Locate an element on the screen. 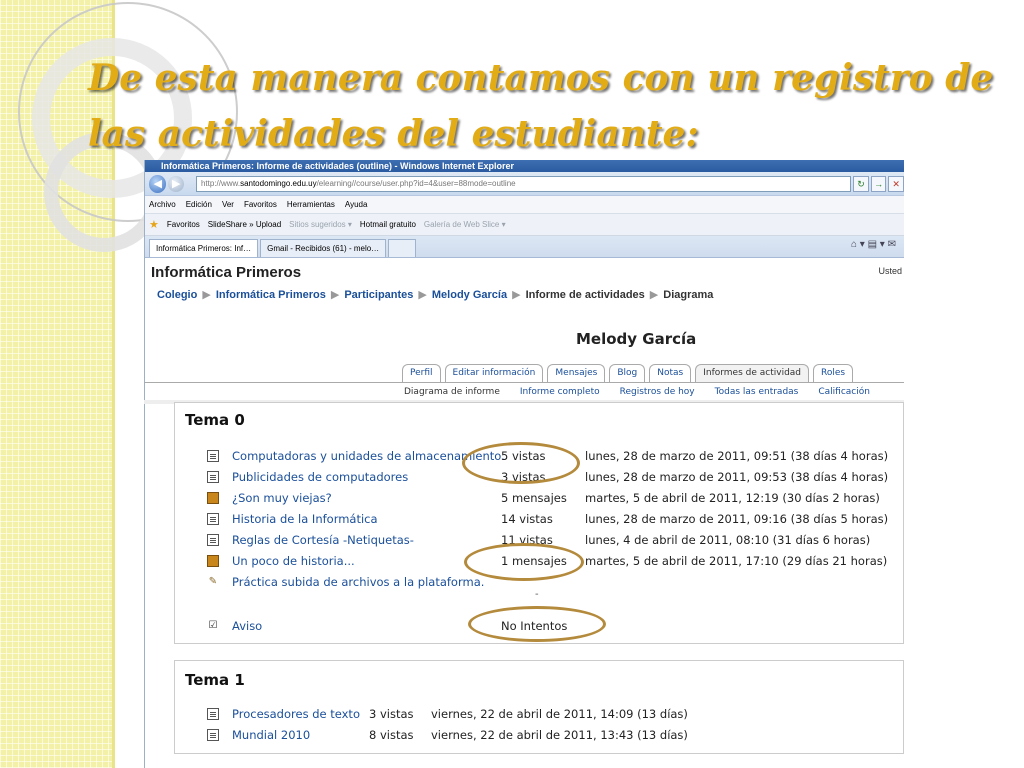 The width and height of the screenshot is (1024, 768). tab-blog: Blog is located at coordinates (627, 373).